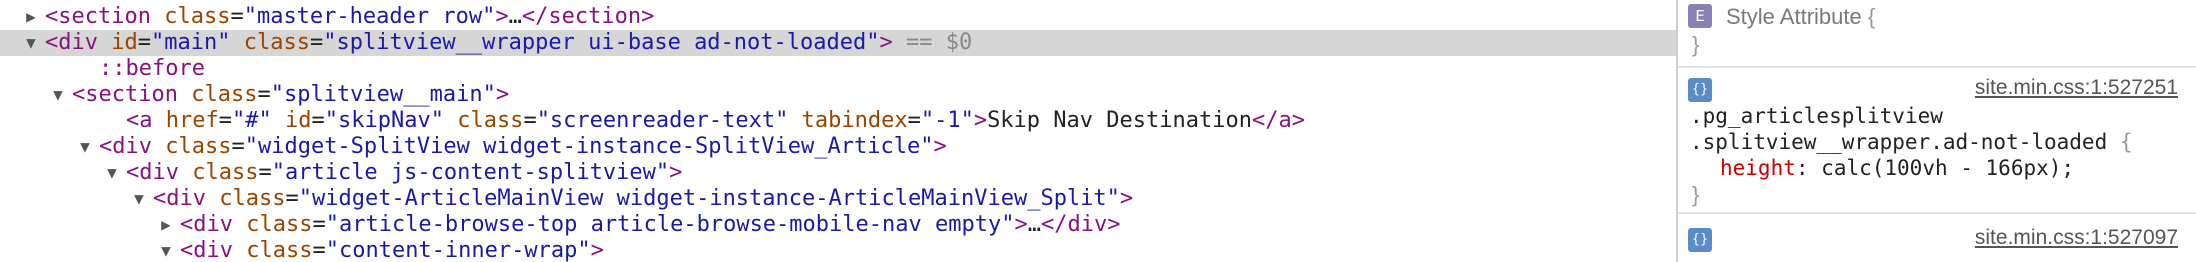 This screenshot has width=2196, height=262. What do you see at coordinates (855, 120) in the screenshot?
I see `attr-name: tabindex` at bounding box center [855, 120].